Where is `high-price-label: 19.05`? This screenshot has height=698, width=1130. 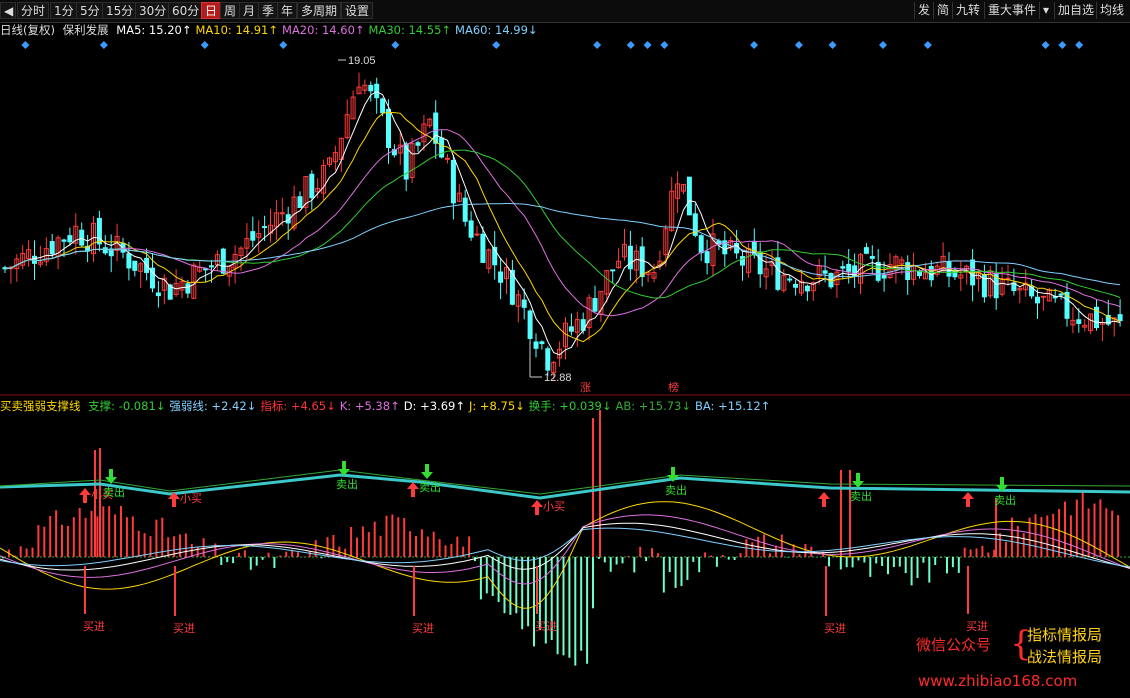
high-price-label: 19.05 is located at coordinates (362, 61).